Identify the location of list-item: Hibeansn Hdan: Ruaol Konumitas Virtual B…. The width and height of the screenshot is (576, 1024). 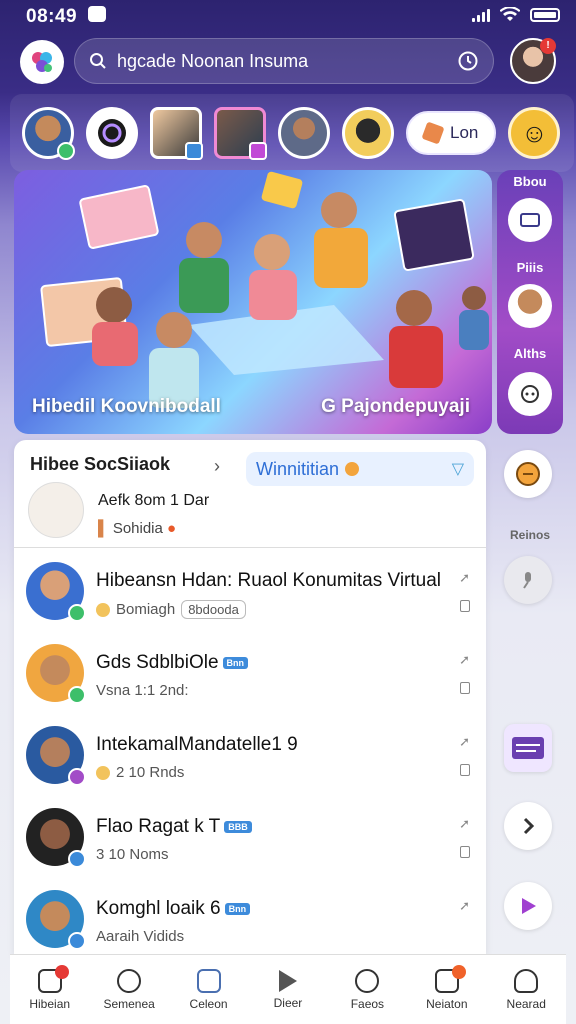
(250, 589).